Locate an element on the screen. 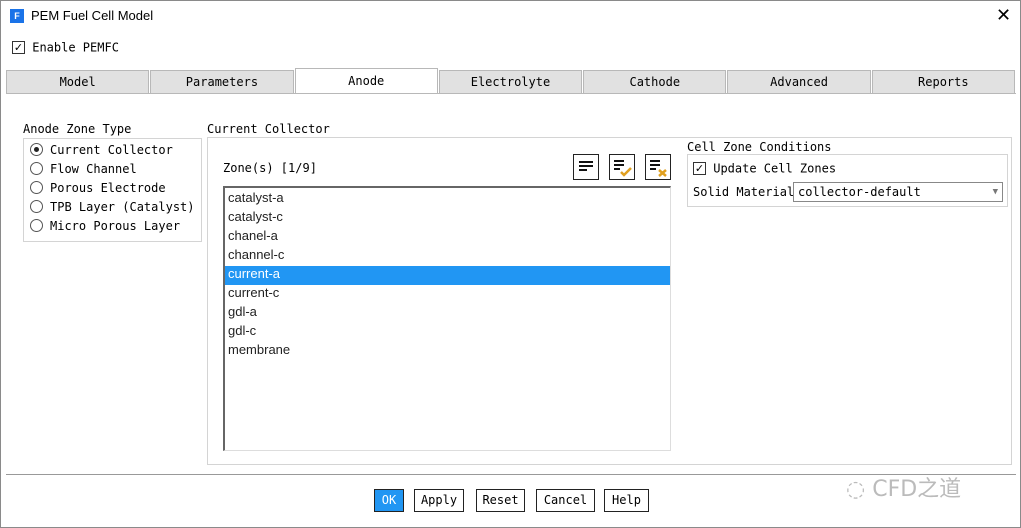 This screenshot has height=528, width=1021. cell-zone-title: Cell Zone Conditions is located at coordinates (759, 147).